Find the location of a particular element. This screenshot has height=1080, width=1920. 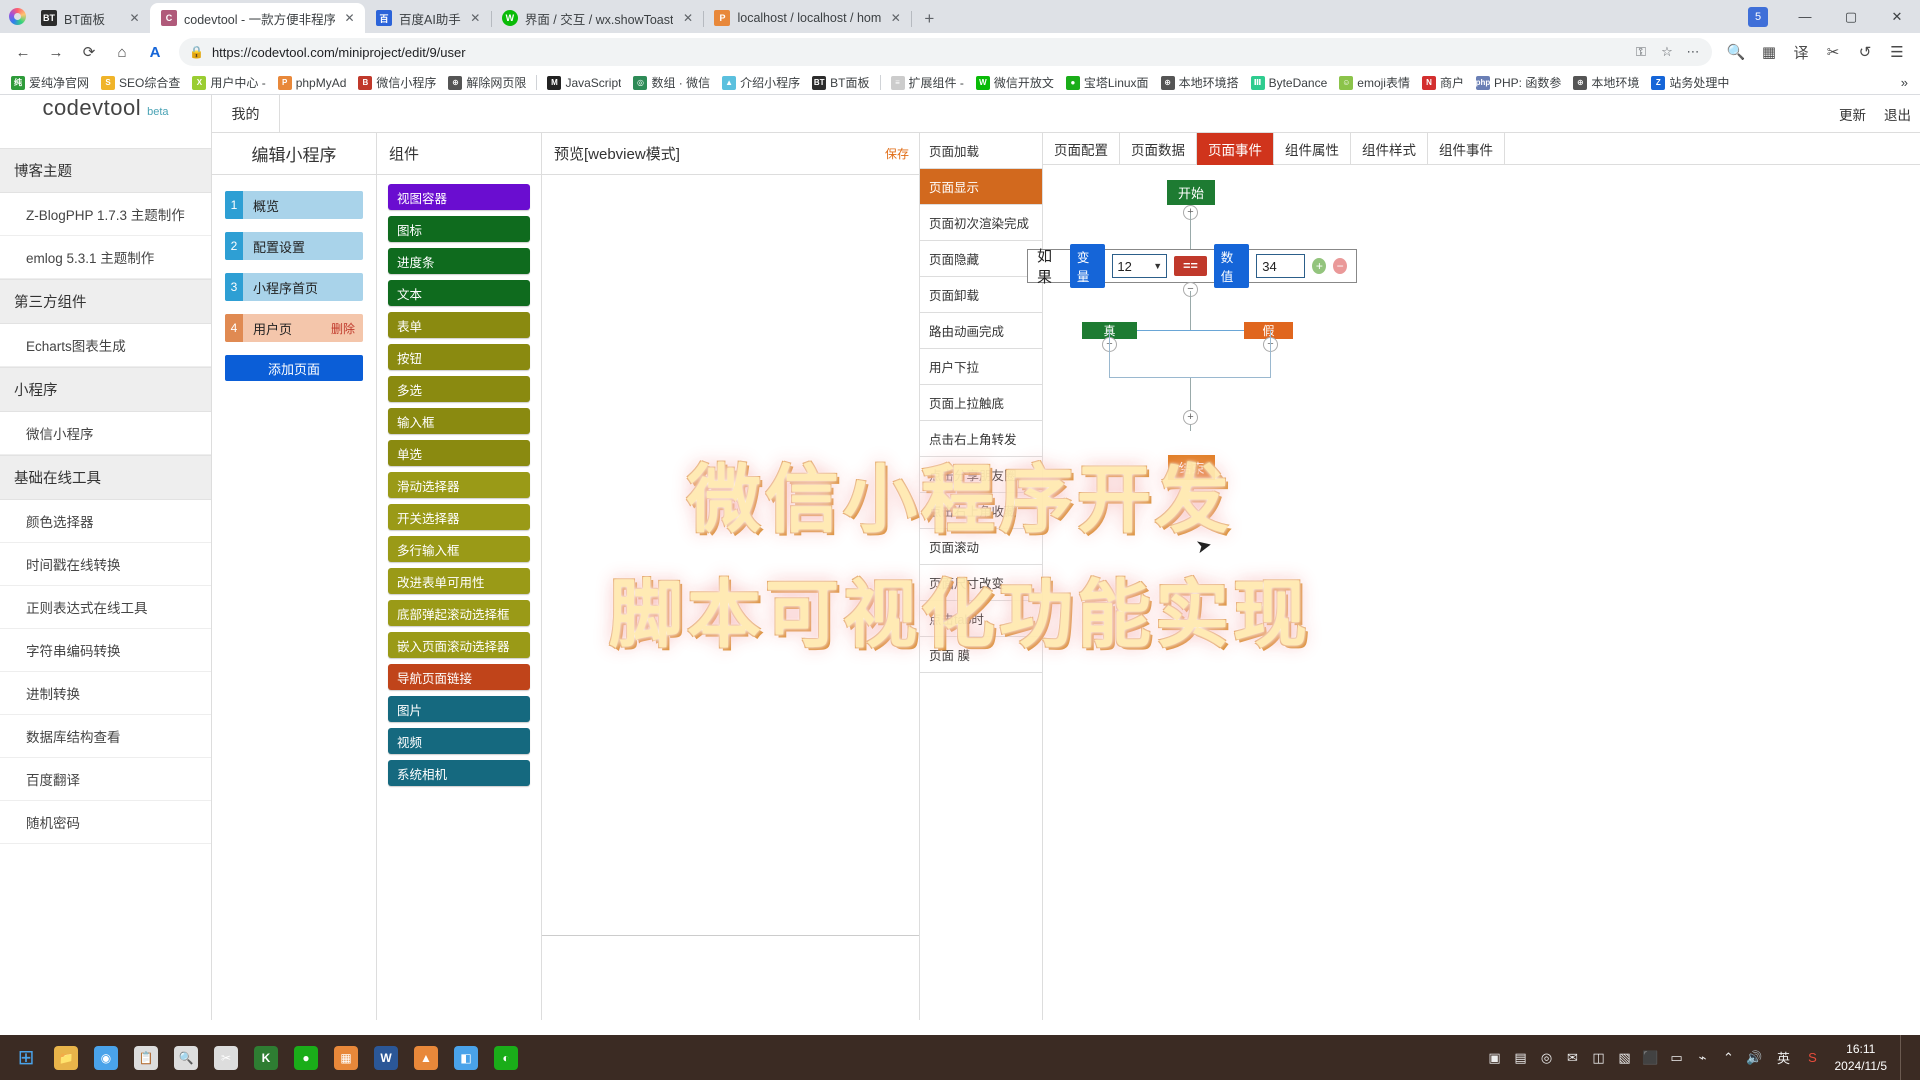

flow-node-condition: 如果 变量 12 ▼ == 数值 34 + − is located at coordinates (1192, 266).